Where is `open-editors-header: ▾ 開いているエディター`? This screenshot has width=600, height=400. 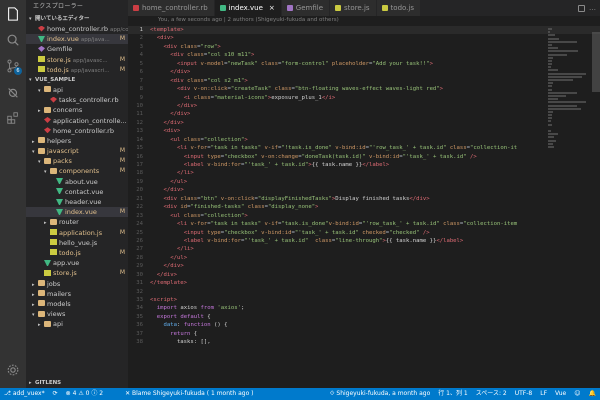 open-editors-header: ▾ 開いているエディター is located at coordinates (77, 19).